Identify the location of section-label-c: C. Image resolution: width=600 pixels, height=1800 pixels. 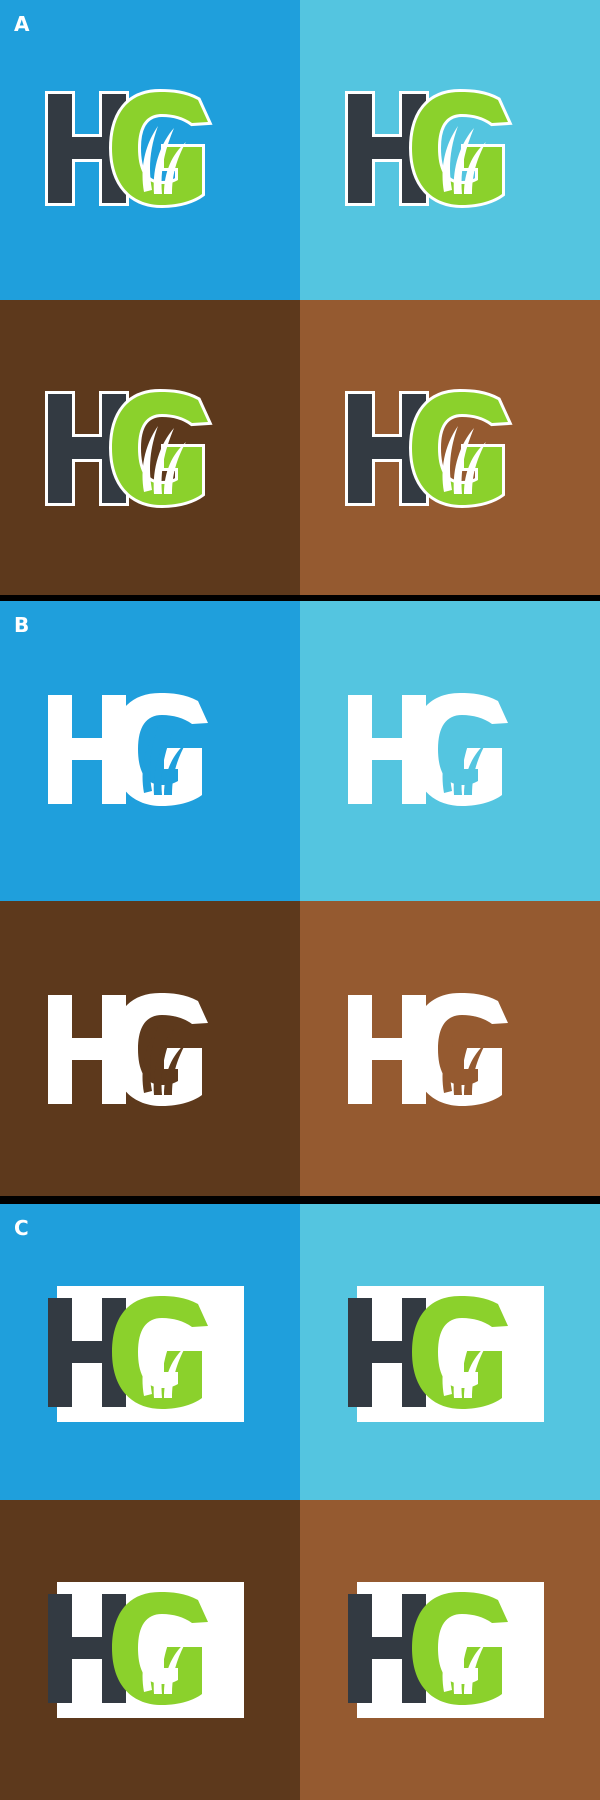
(21, 1228).